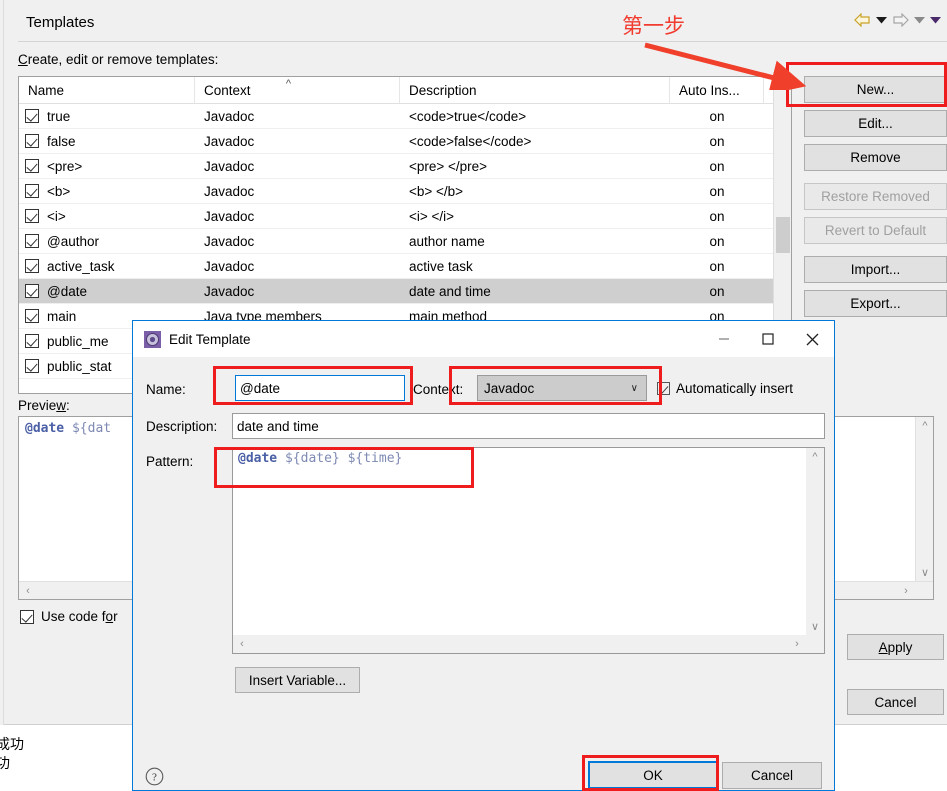 The height and width of the screenshot is (791, 947). What do you see at coordinates (925, 426) in the screenshot?
I see `preview-scroll-up-icon: ^` at bounding box center [925, 426].